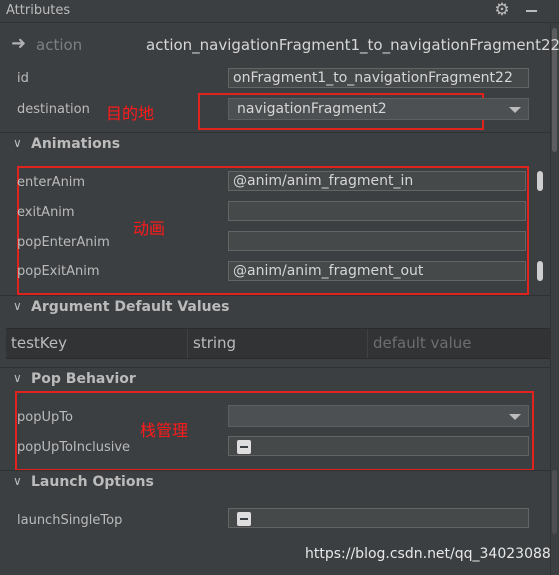 The image size is (559, 575). What do you see at coordinates (38, 10) in the screenshot?
I see `panel-title: Attributes` at bounding box center [38, 10].